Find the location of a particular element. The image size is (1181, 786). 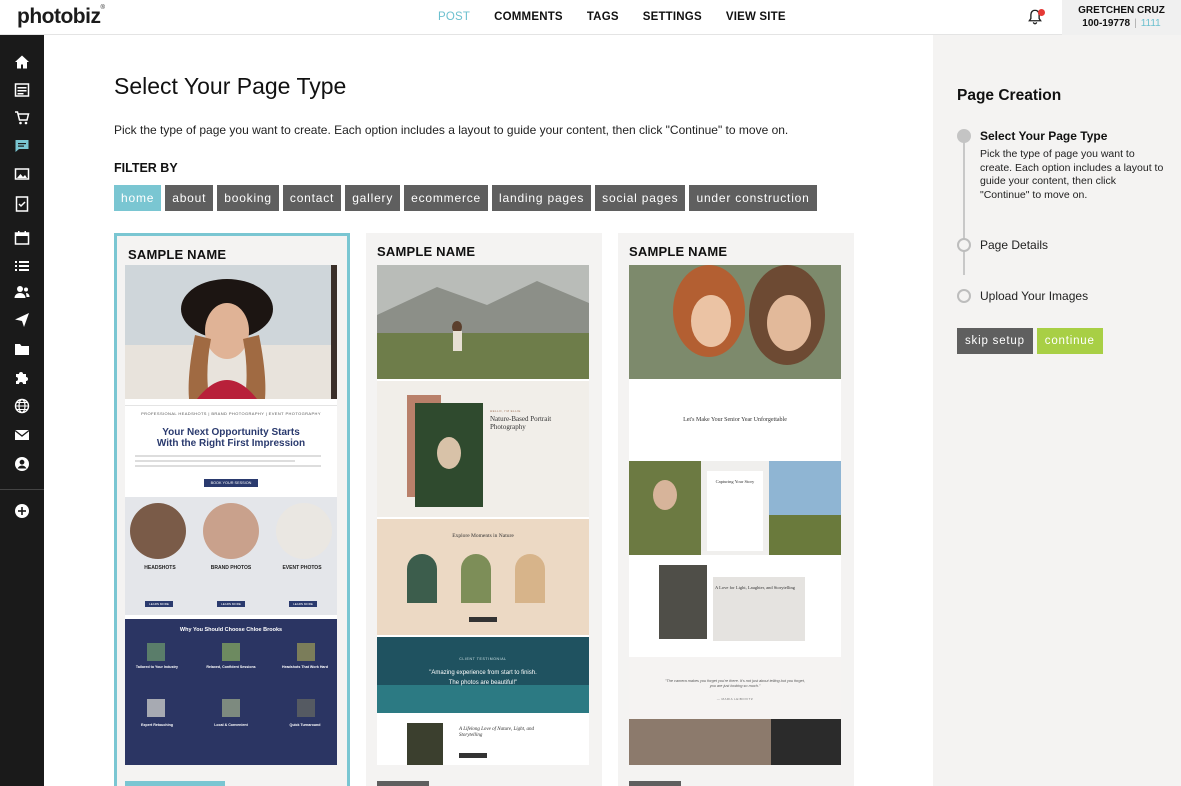

panel-actions: skip setup continue is located at coordinates (1032, 341).